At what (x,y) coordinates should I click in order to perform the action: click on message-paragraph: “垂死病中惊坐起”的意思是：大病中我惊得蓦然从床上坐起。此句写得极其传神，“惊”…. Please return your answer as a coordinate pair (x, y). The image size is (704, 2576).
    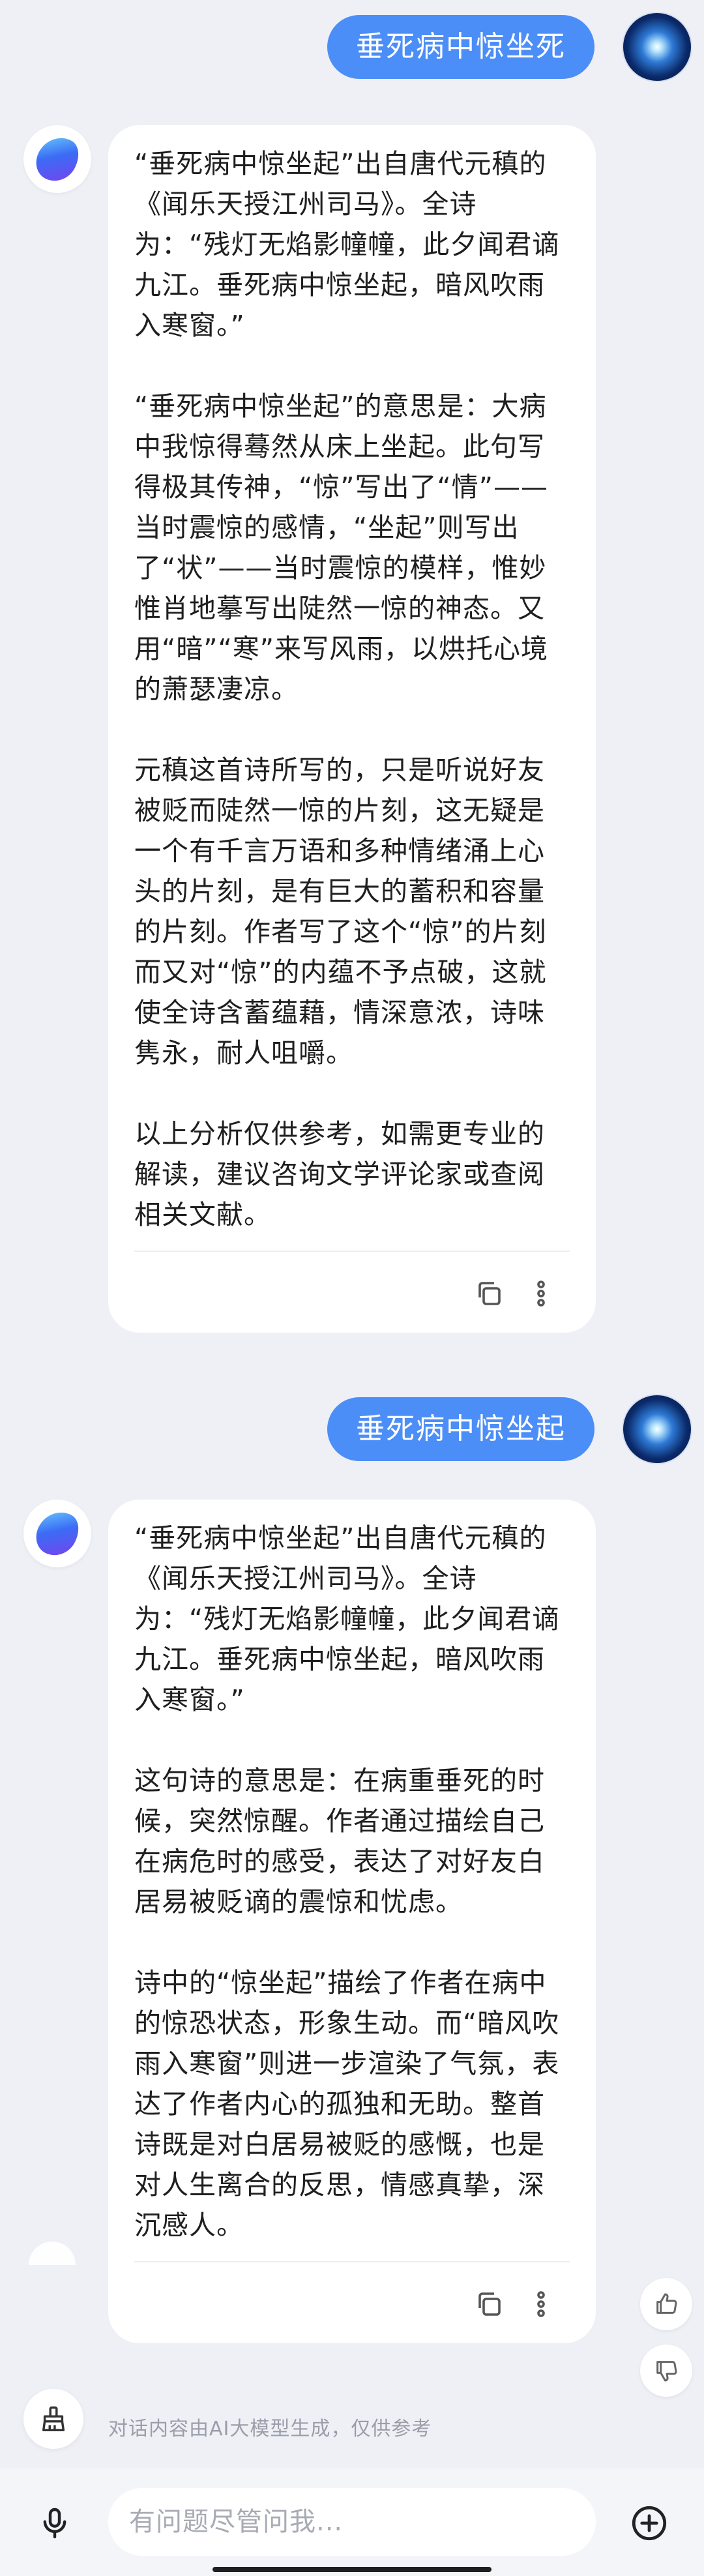
    Looking at the image, I should click on (341, 548).